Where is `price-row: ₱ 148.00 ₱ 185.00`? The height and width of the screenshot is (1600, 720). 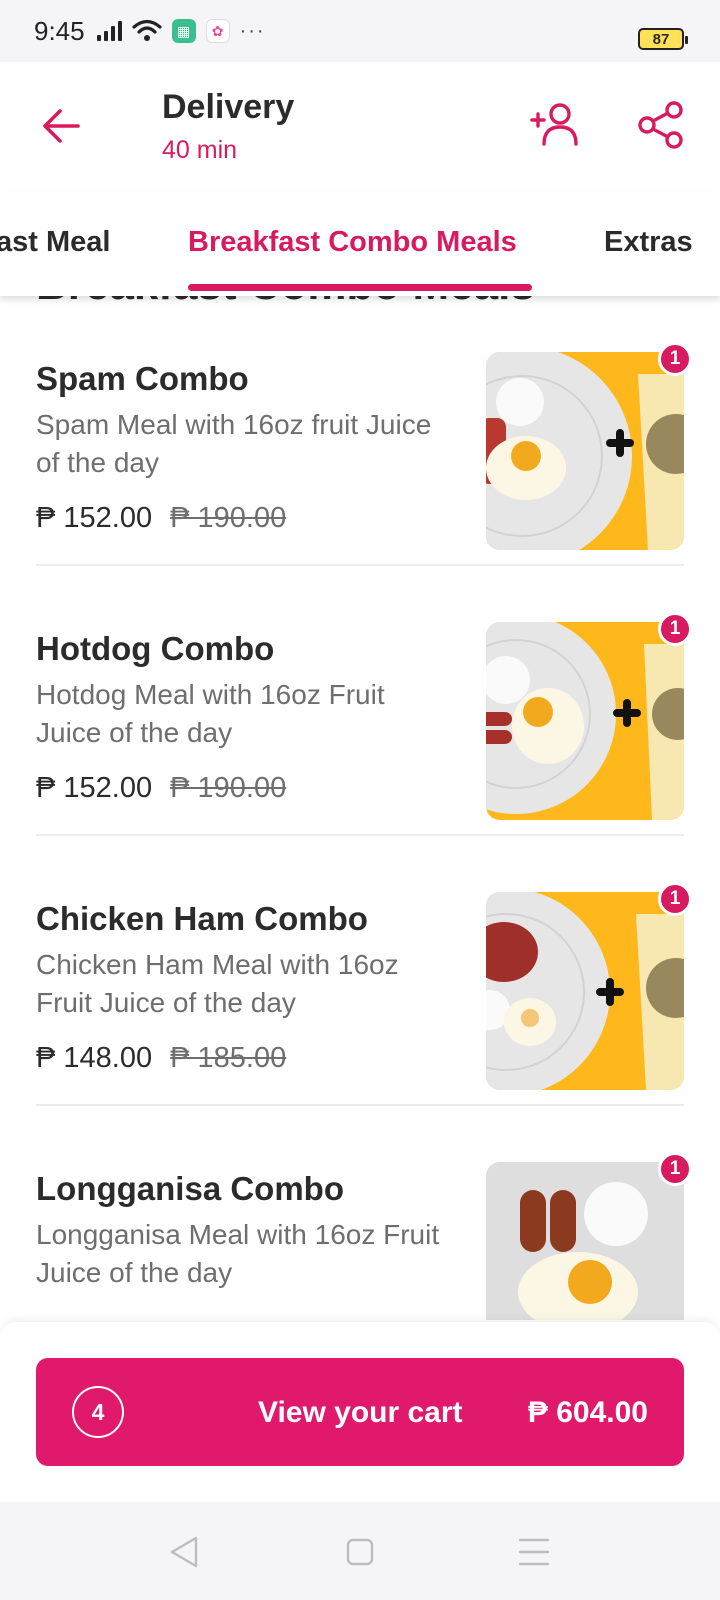 price-row: ₱ 148.00 ₱ 185.00 is located at coordinates (161, 1058).